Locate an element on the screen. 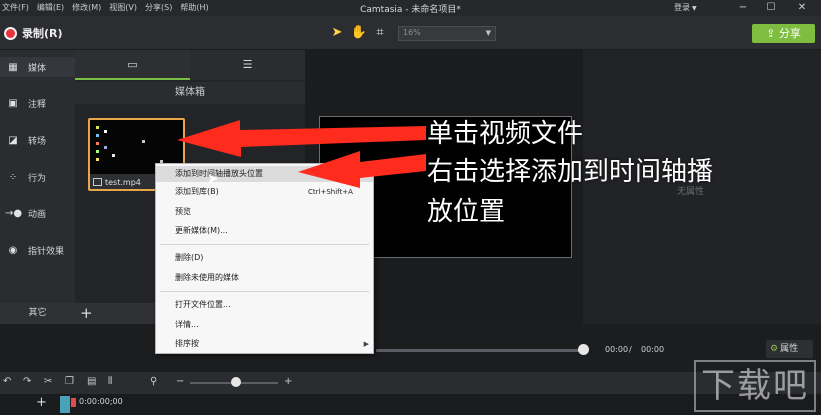 This screenshot has height=415, width=821. rail-item-annotations: ▣ 注释 is located at coordinates (37, 103).